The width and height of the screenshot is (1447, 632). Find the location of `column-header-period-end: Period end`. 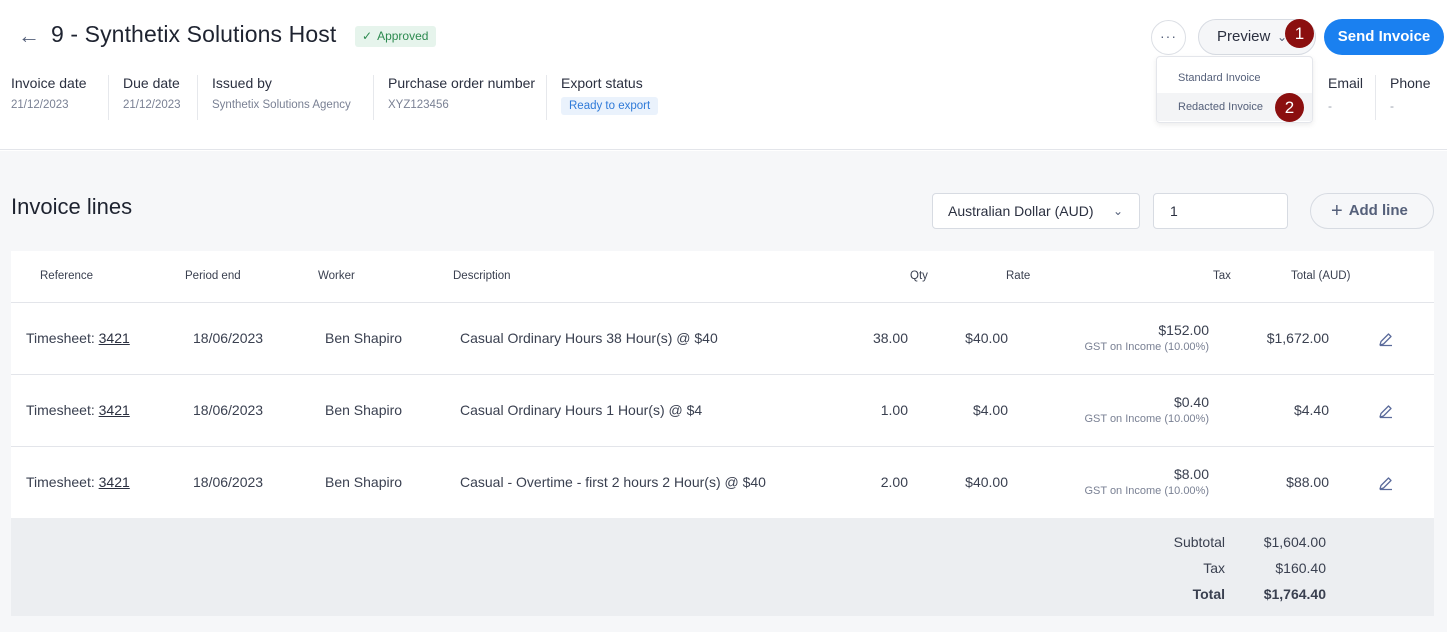

column-header-period-end: Period end is located at coordinates (213, 276).